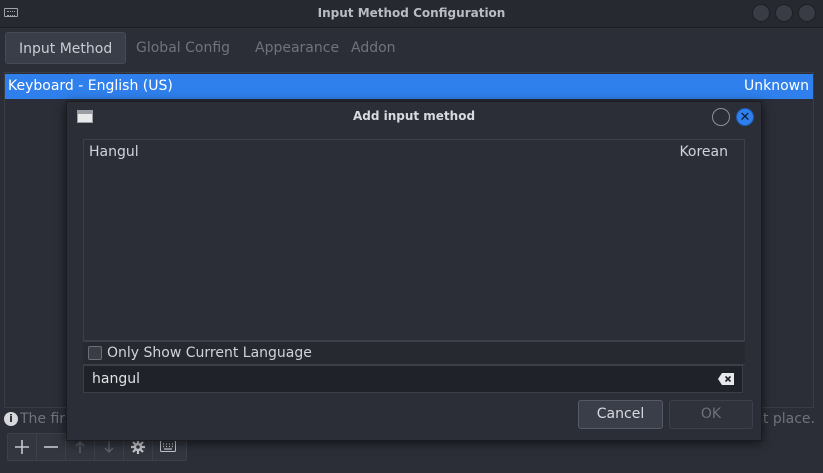 The height and width of the screenshot is (473, 823). Describe the element at coordinates (183, 48) in the screenshot. I see `tab-global-config: Global Config` at that location.